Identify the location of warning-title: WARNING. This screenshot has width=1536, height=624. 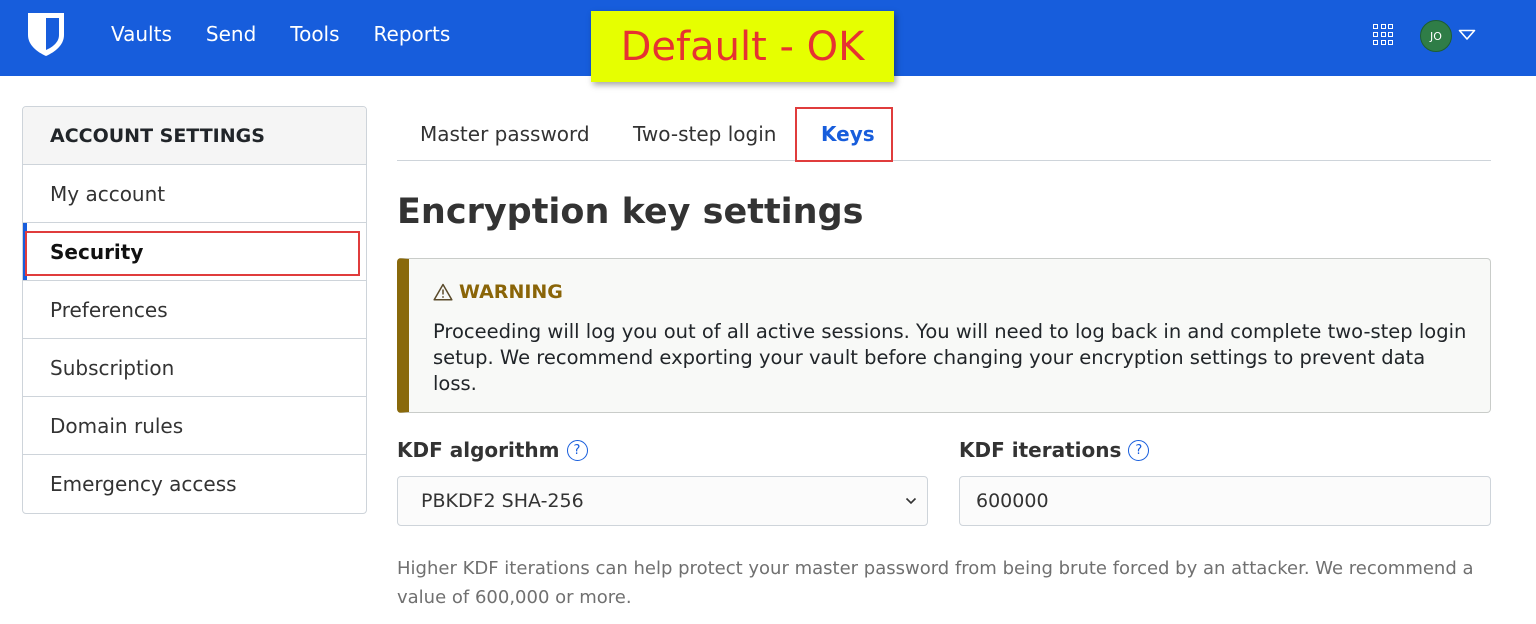
(498, 292).